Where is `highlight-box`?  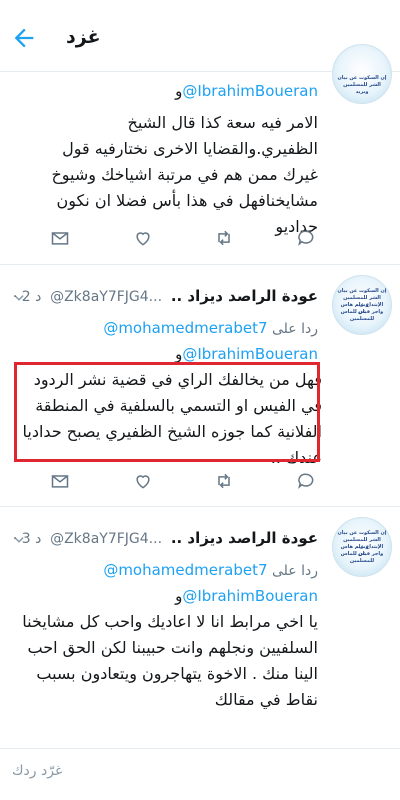
highlight-box is located at coordinates (167, 412).